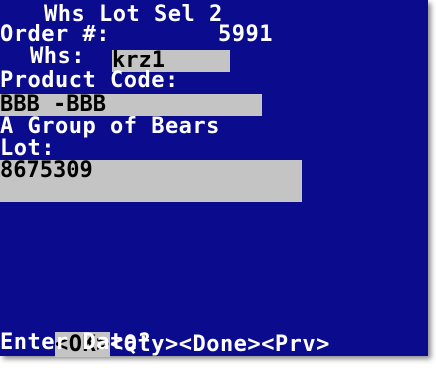 The height and width of the screenshot is (379, 436). What do you see at coordinates (151, 181) in the screenshot?
I see `lot-field: 8675309` at bounding box center [151, 181].